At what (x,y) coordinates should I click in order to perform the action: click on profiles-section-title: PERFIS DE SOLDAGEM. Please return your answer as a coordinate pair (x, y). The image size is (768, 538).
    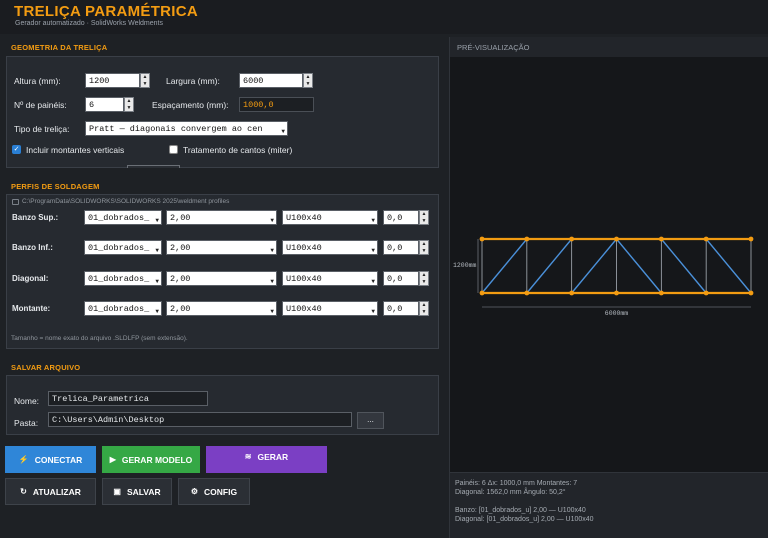
    Looking at the image, I should click on (55, 186).